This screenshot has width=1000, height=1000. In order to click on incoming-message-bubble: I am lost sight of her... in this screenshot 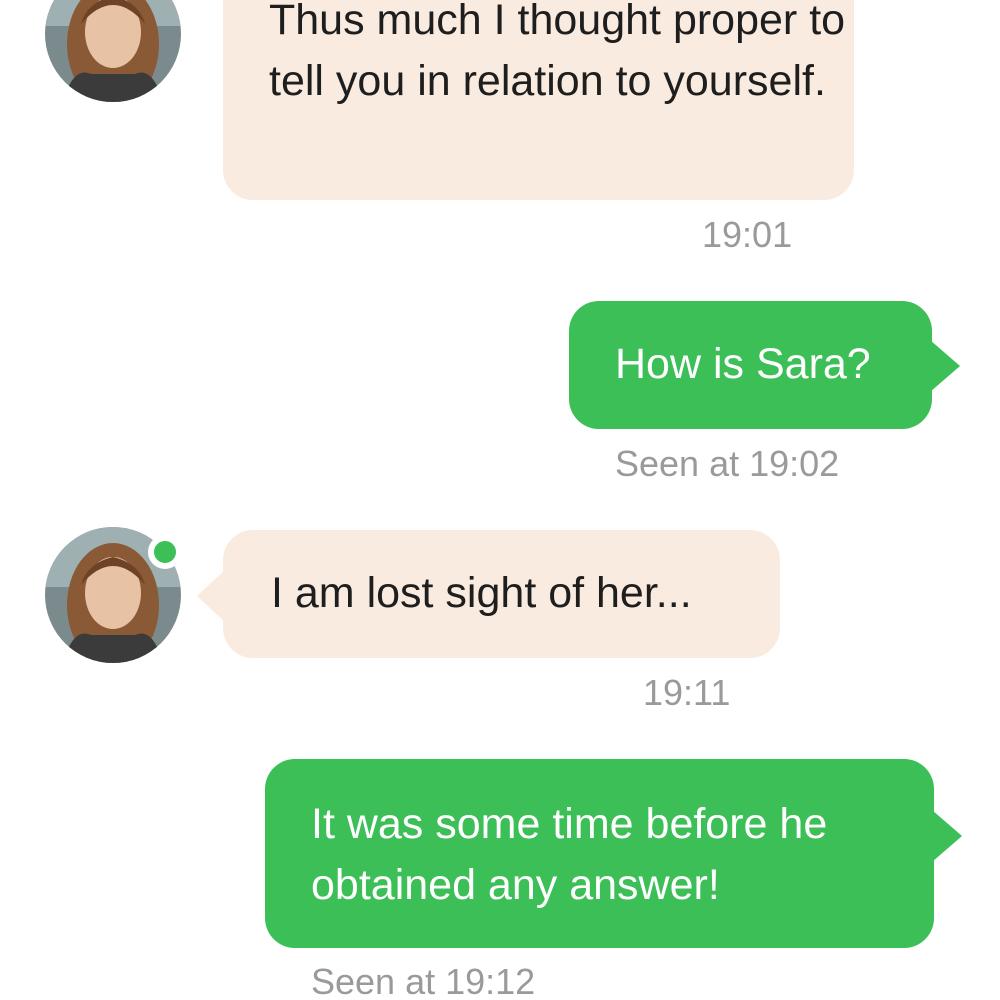, I will do `click(501, 594)`.